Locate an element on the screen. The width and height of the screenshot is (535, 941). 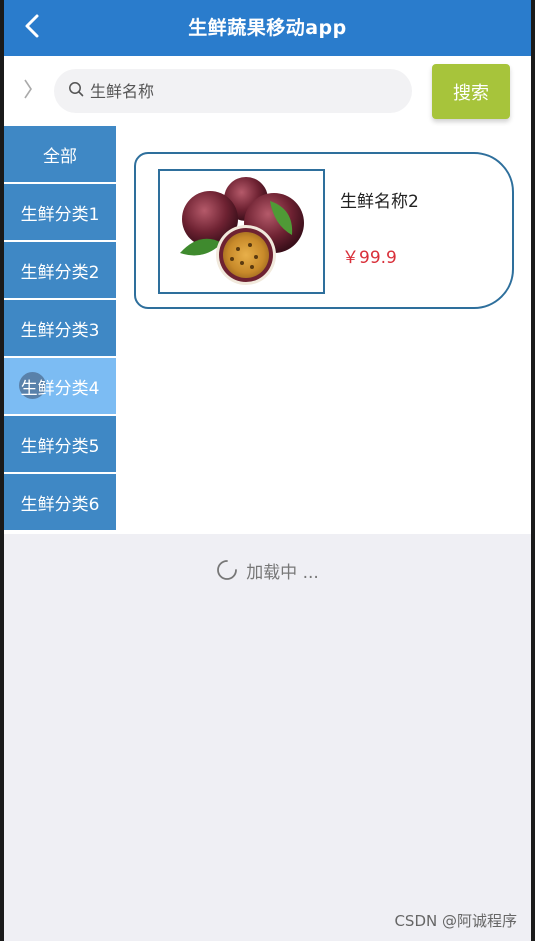
category-label: 生鲜分类2 is located at coordinates (60, 272).